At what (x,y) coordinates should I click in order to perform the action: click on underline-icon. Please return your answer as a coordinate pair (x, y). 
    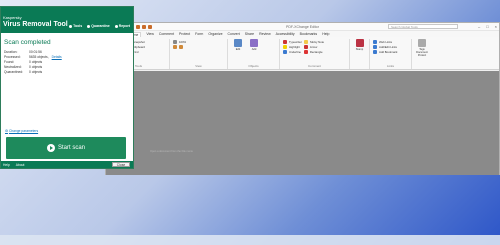
    Looking at the image, I should click on (285, 51).